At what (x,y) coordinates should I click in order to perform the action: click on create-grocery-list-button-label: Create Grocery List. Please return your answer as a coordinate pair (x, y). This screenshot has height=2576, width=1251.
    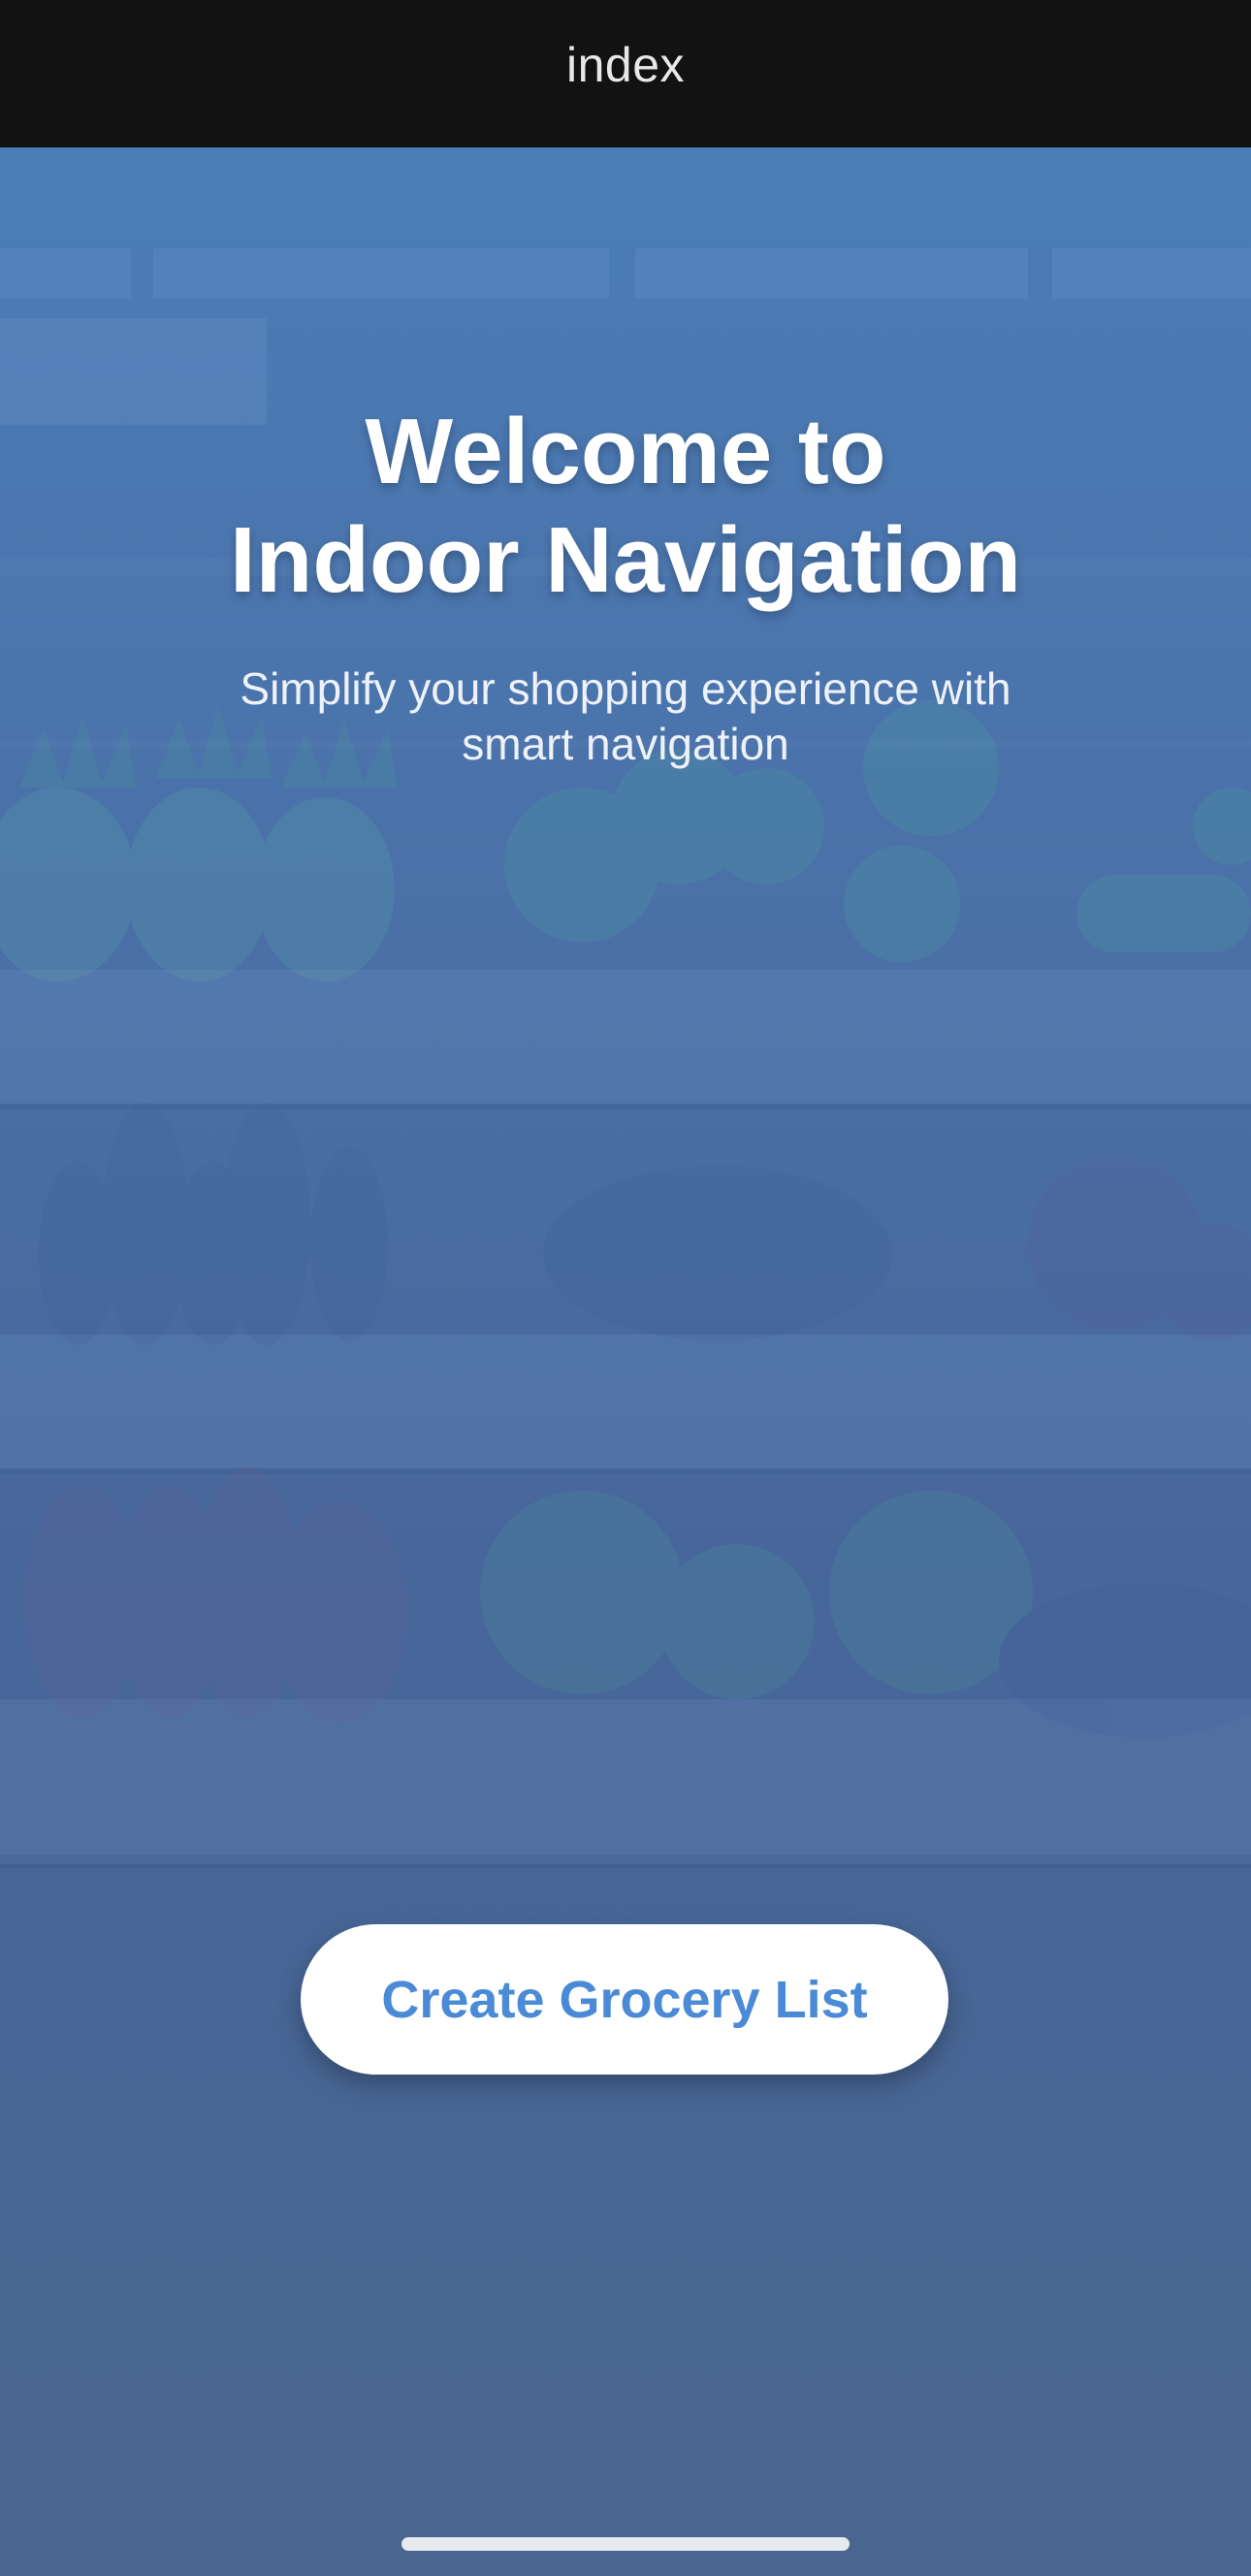
    Looking at the image, I should click on (624, 1999).